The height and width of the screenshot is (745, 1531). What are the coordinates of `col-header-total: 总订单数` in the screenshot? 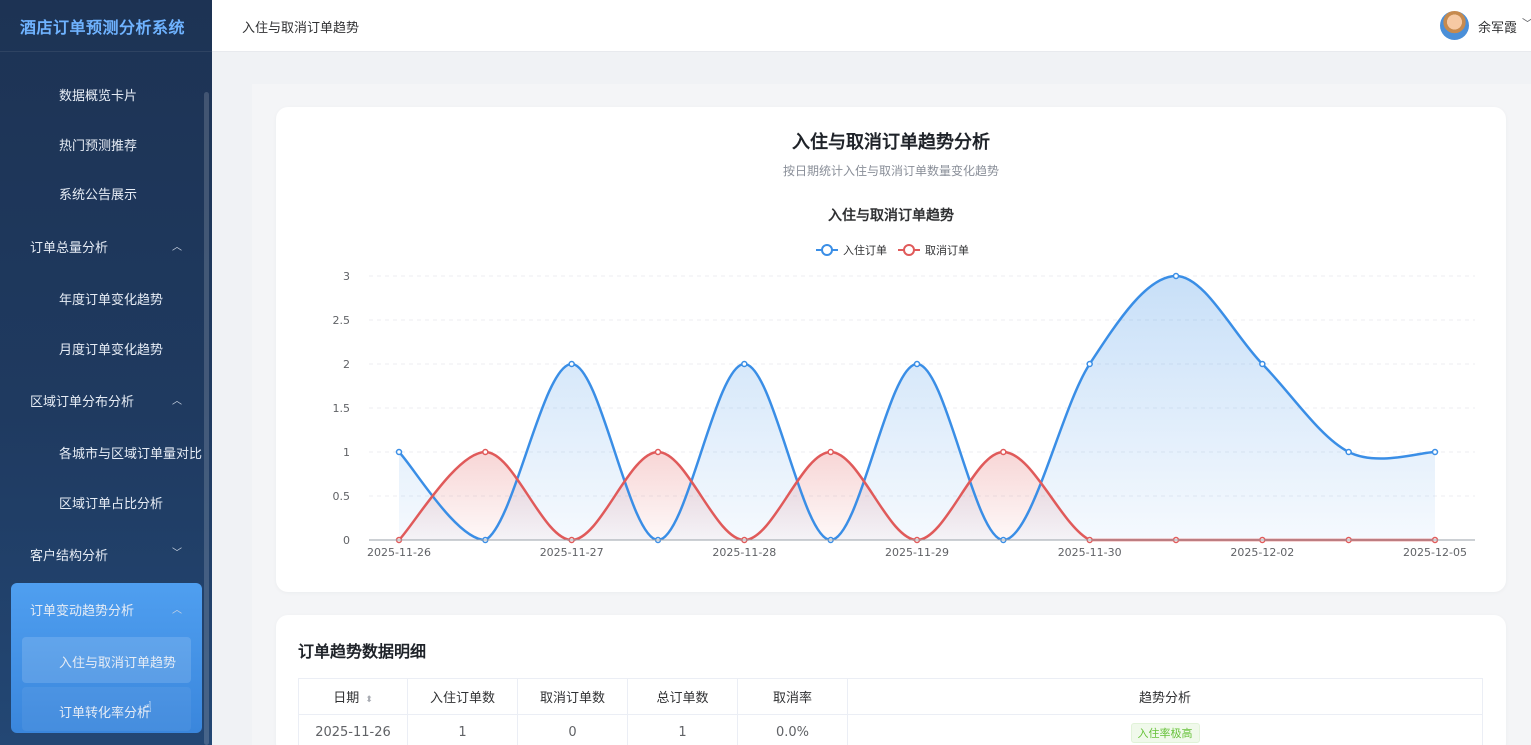 It's located at (682, 696).